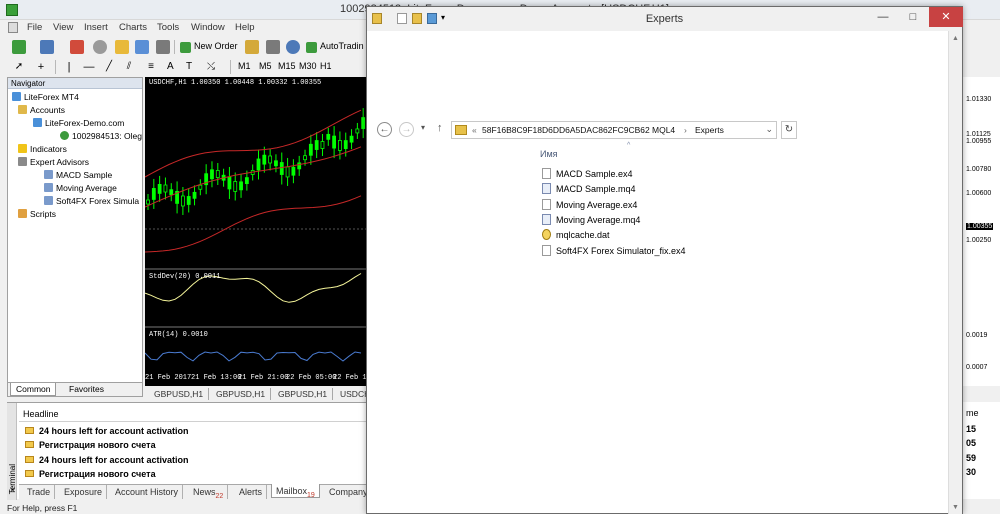 The height and width of the screenshot is (514, 1000). What do you see at coordinates (566, 130) in the screenshot?
I see `breadcrumb-item: 58F16B8C9F18D6DD6A5DAC862FC9CB62` at bounding box center [566, 130].